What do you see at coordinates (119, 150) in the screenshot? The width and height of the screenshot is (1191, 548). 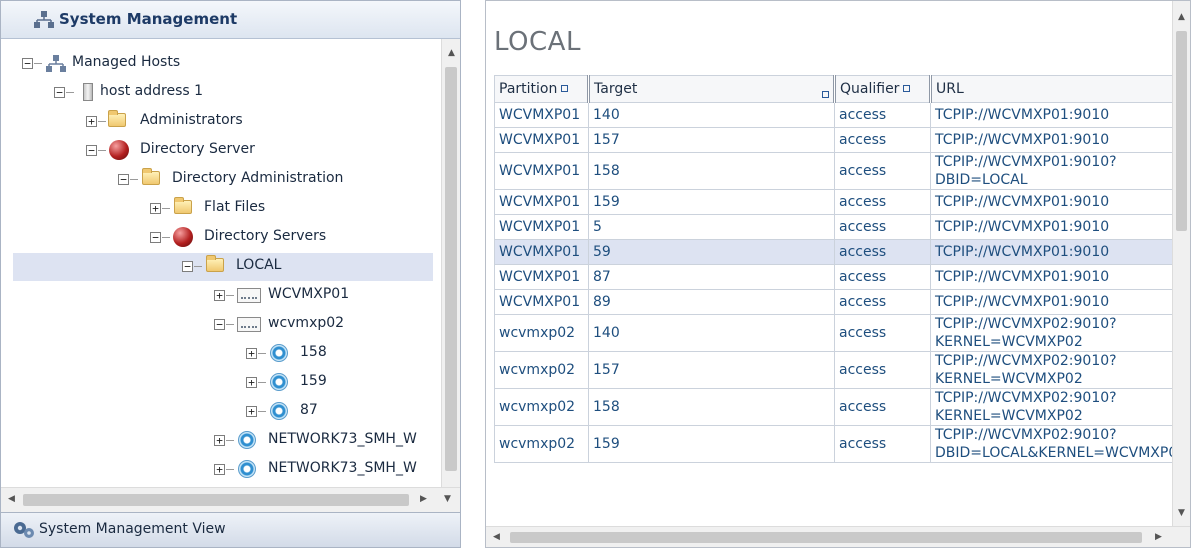 I see `directory-server-icon` at bounding box center [119, 150].